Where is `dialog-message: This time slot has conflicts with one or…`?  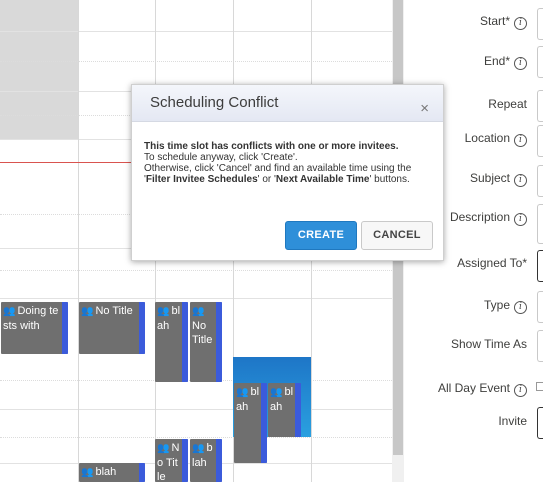 dialog-message: This time slot has conflicts with one or… is located at coordinates (289, 163).